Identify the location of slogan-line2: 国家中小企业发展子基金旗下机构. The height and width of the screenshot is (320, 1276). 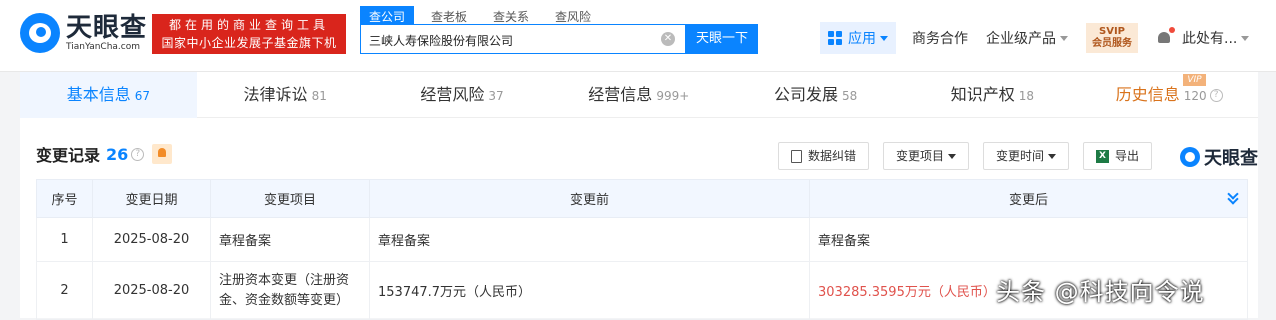
(249, 52).